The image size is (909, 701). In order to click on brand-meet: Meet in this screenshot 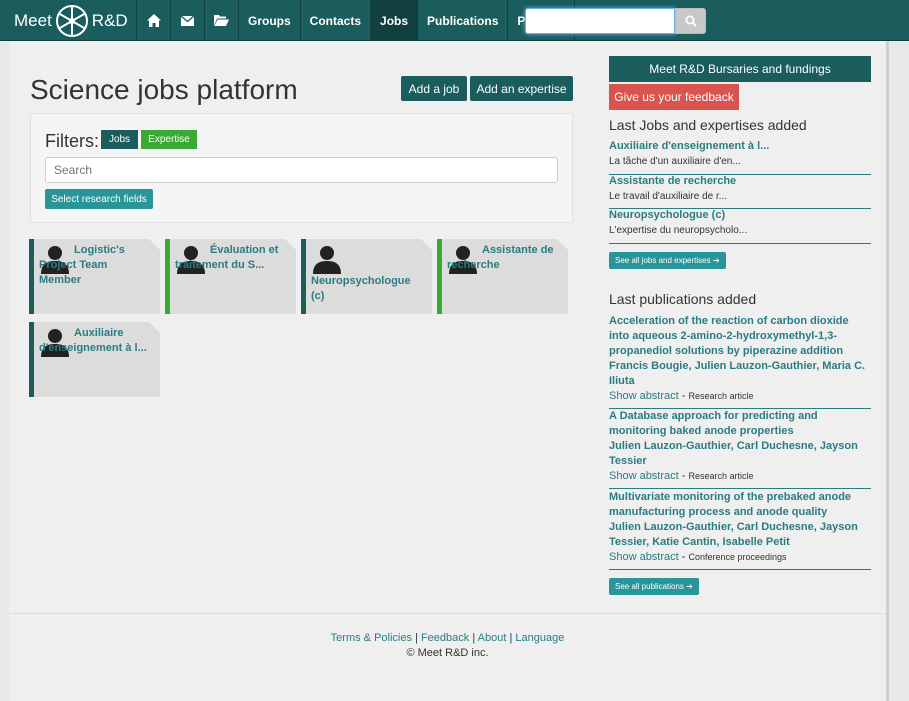, I will do `click(33, 20)`.